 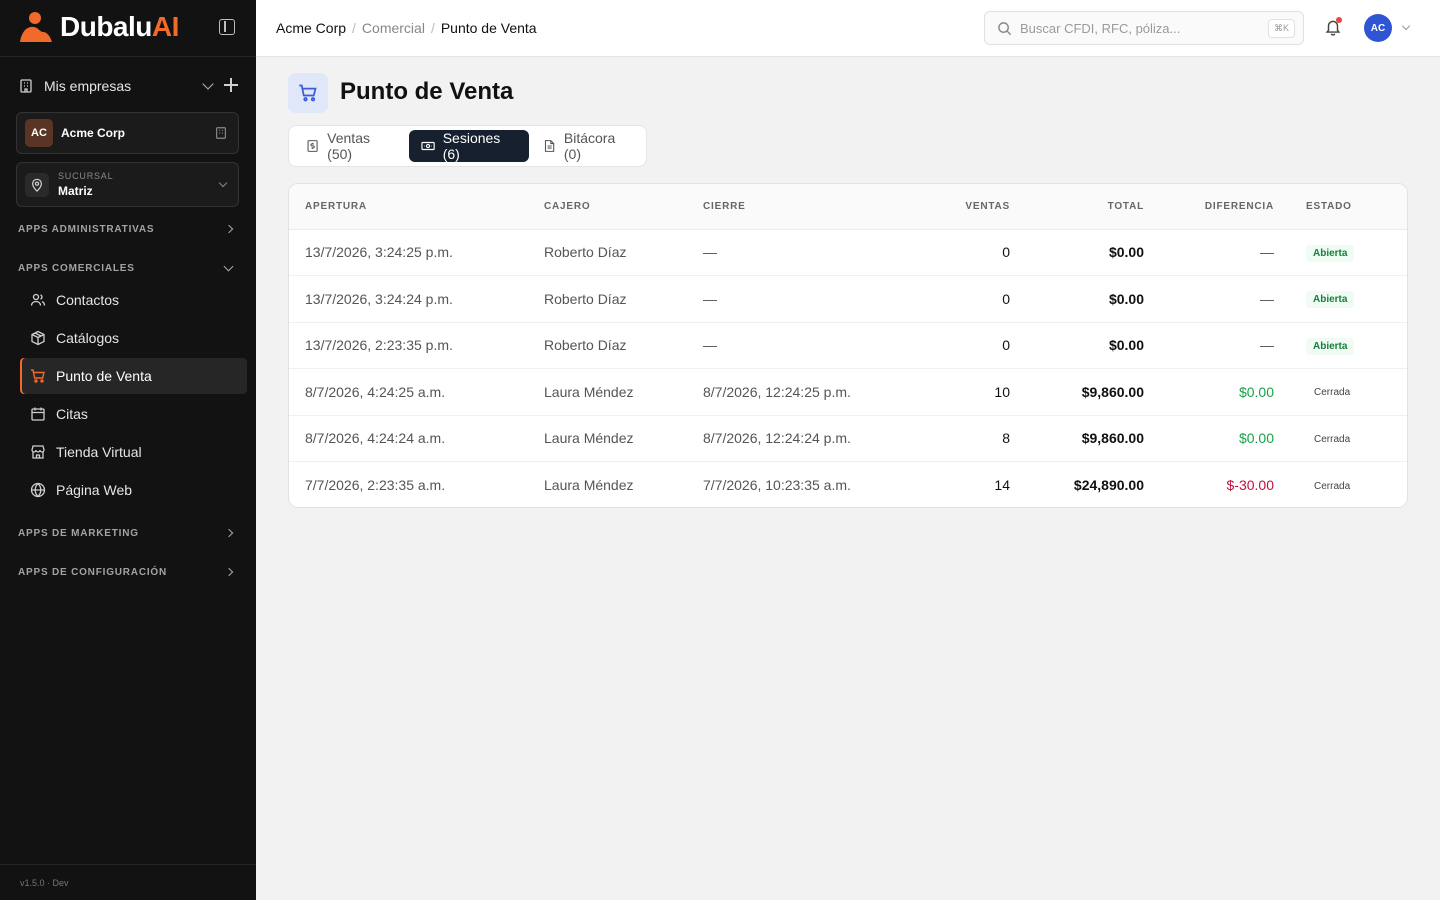 I want to click on sidebar-item-label: Punto de Venta, so click(x=104, y=376).